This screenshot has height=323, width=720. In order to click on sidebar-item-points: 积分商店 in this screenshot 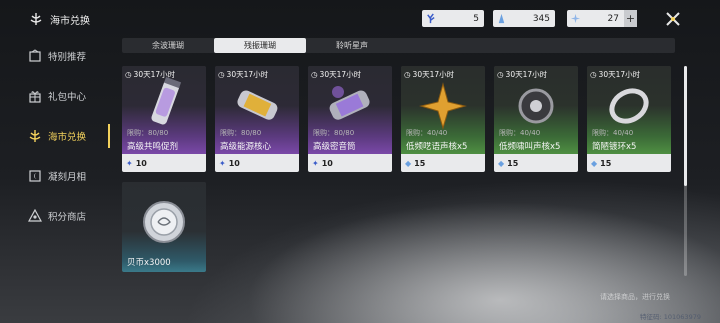, I will do `click(59, 216)`.